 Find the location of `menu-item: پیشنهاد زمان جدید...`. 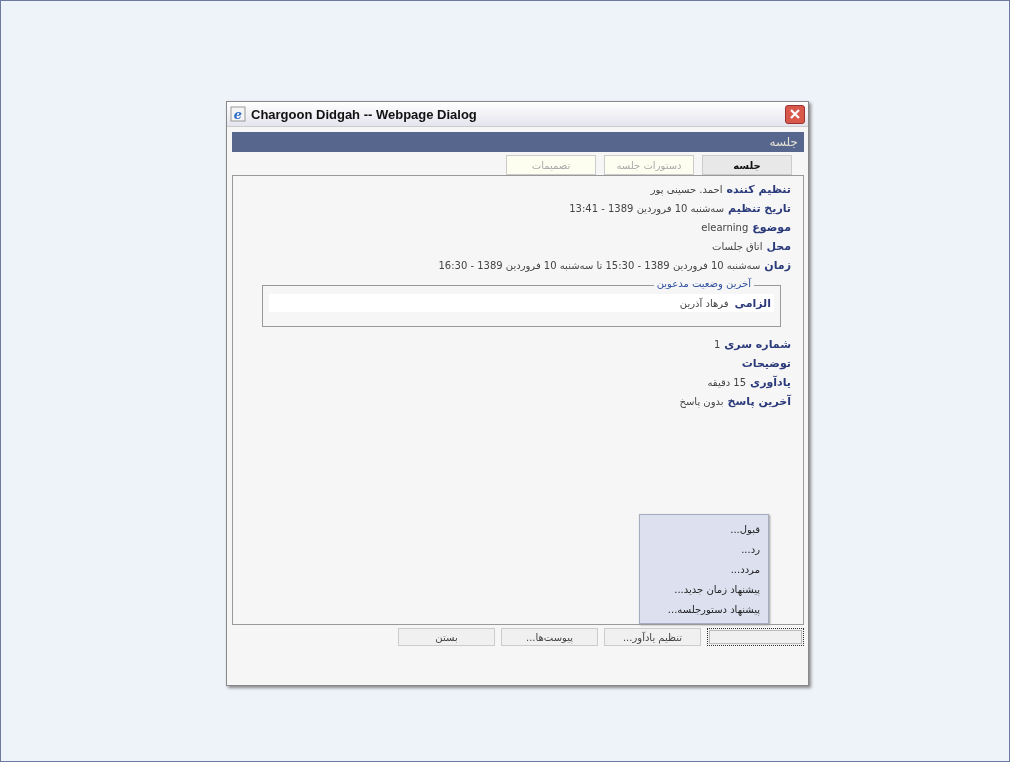

menu-item: پیشنهاد زمان جدید... is located at coordinates (704, 589).